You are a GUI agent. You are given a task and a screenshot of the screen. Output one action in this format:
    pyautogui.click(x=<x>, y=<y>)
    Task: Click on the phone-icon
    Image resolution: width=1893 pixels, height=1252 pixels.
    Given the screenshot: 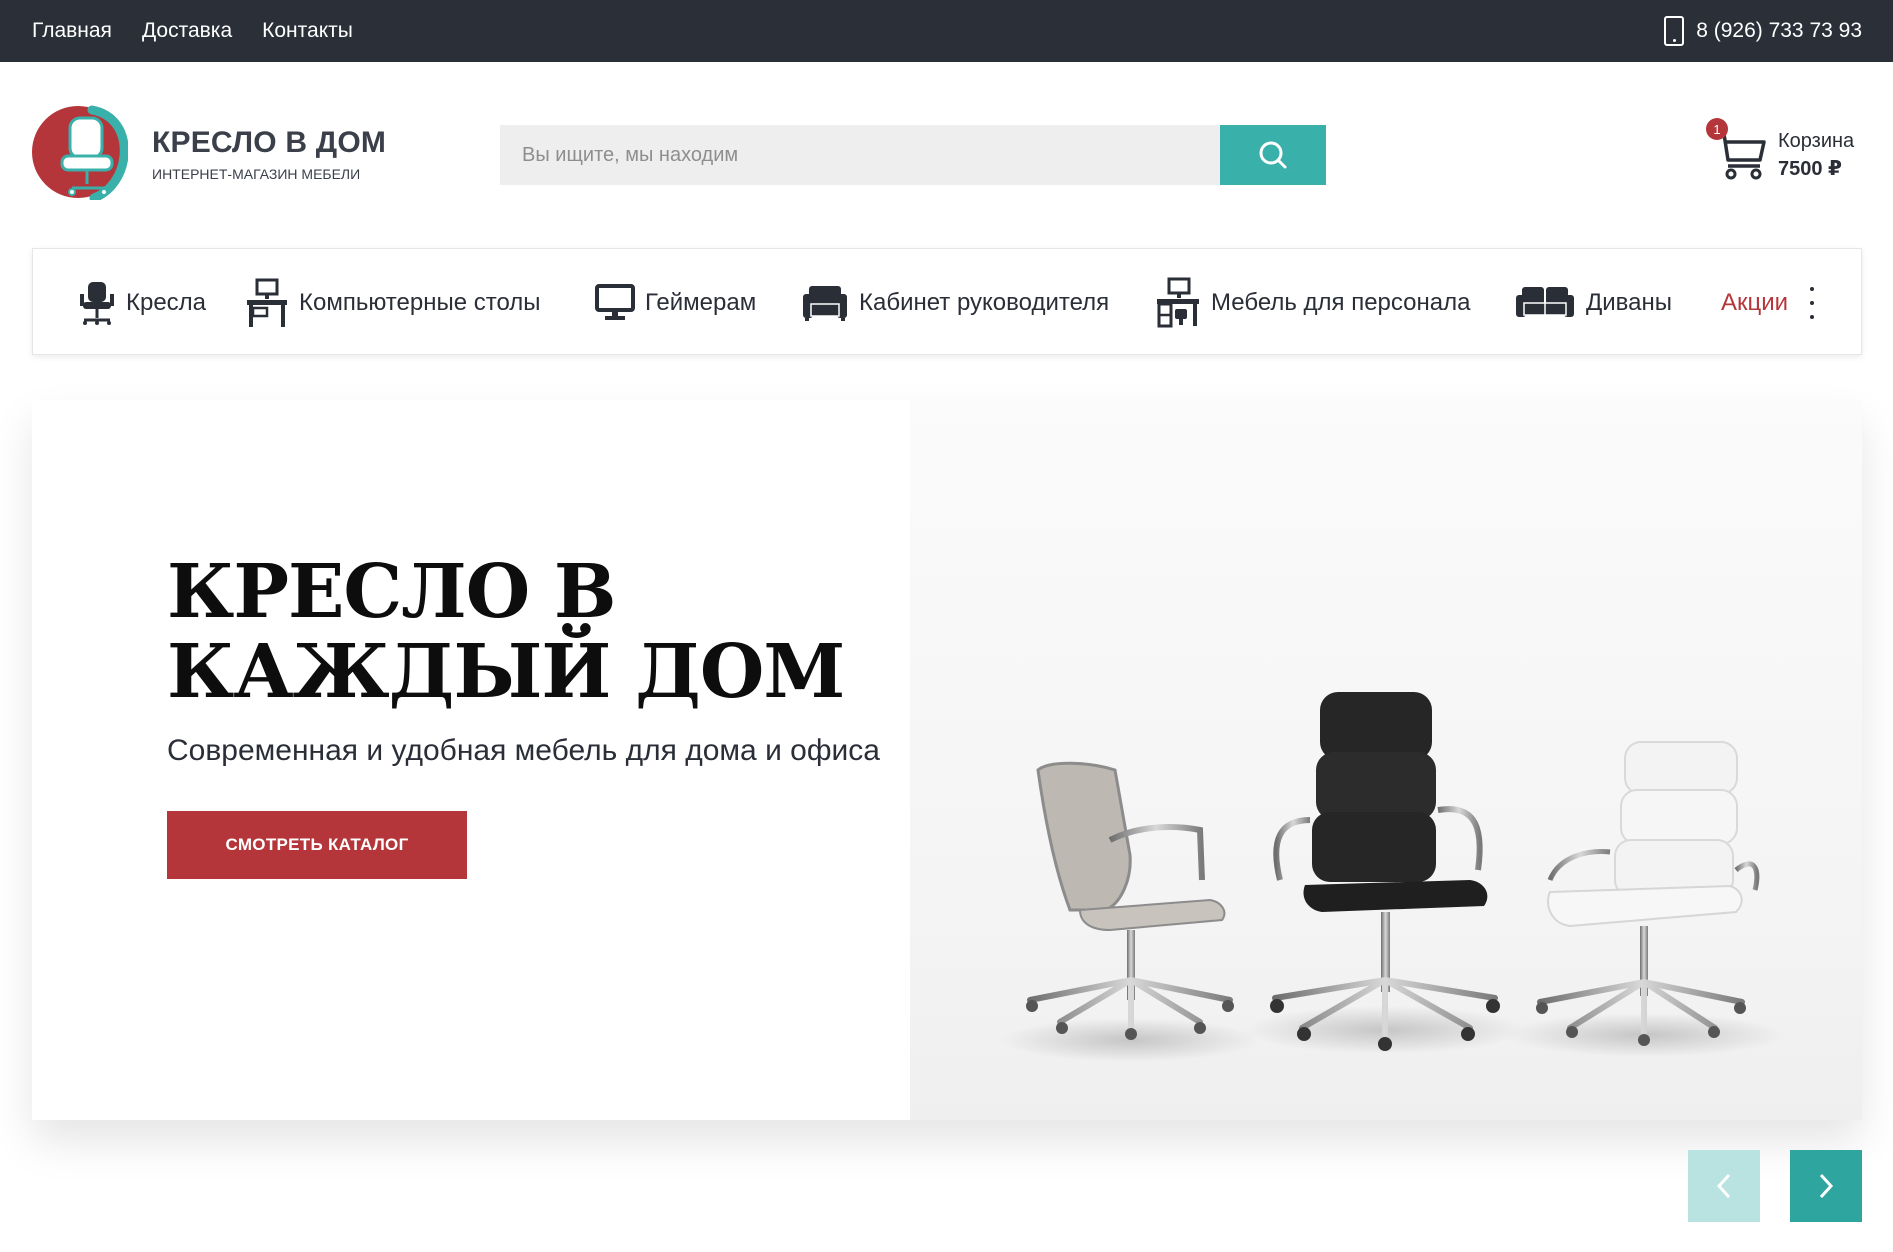 What is the action you would take?
    pyautogui.click(x=1674, y=31)
    